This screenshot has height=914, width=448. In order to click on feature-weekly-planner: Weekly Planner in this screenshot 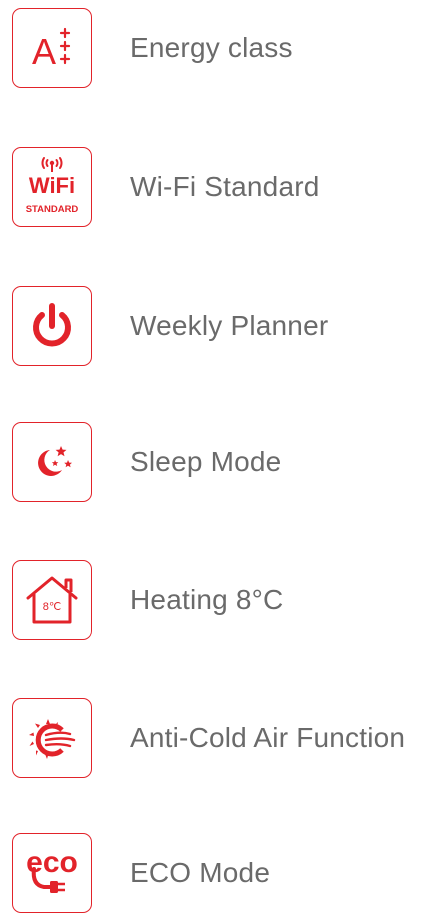, I will do `click(227, 326)`.